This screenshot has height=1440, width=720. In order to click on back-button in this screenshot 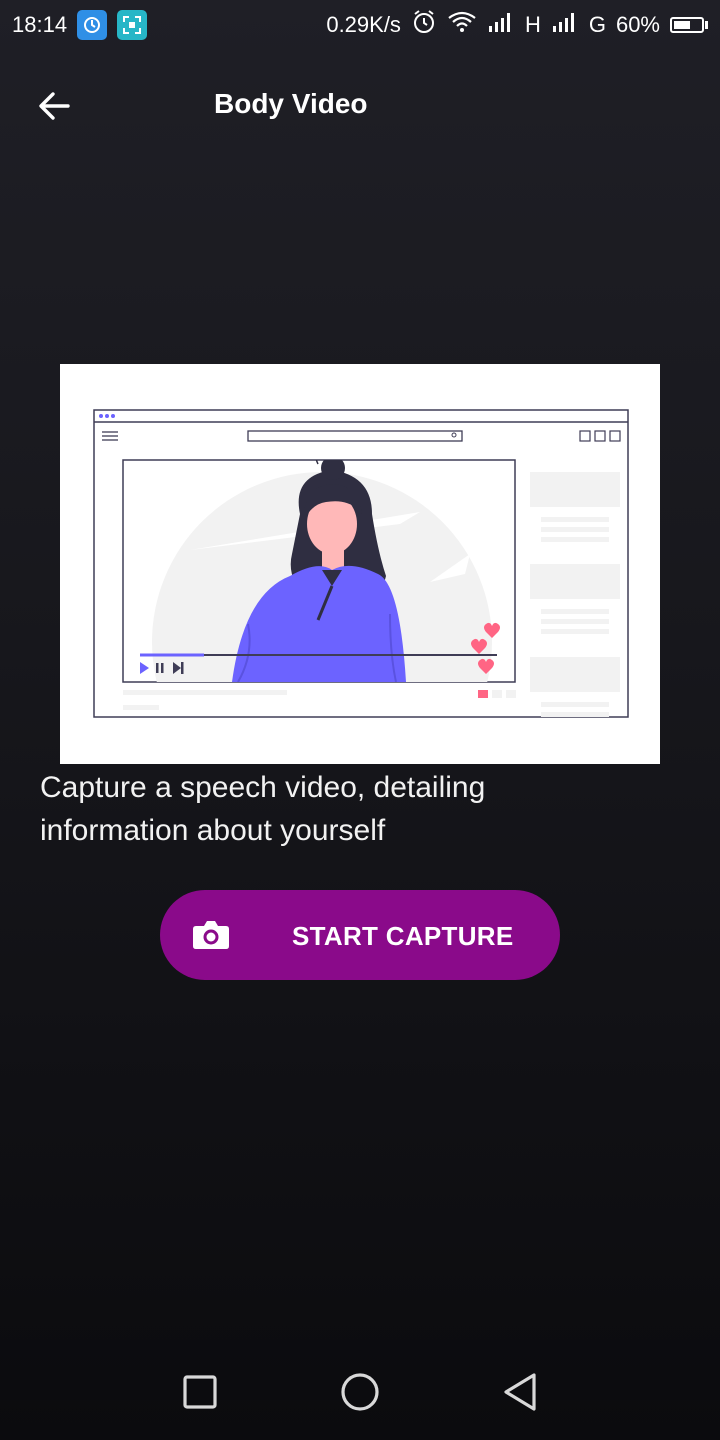, I will do `click(54, 106)`.